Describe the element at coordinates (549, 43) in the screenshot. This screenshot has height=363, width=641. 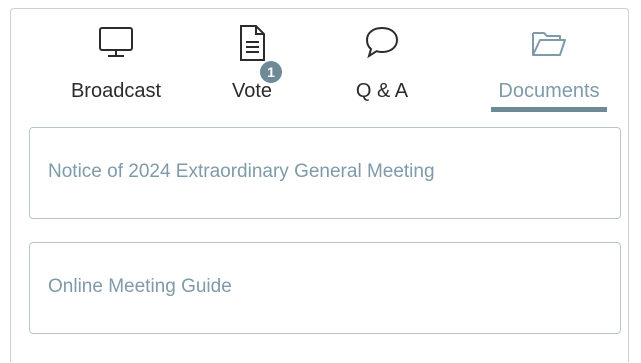
I see `folder-open-icon` at that location.